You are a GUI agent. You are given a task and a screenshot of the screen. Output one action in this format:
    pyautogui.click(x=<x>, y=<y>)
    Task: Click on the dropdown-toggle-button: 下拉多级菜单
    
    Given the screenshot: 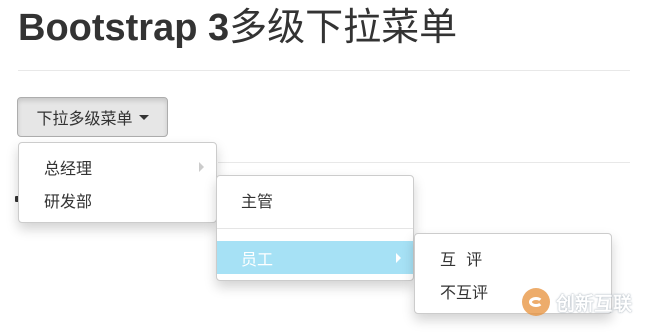 What is the action you would take?
    pyautogui.click(x=92, y=117)
    